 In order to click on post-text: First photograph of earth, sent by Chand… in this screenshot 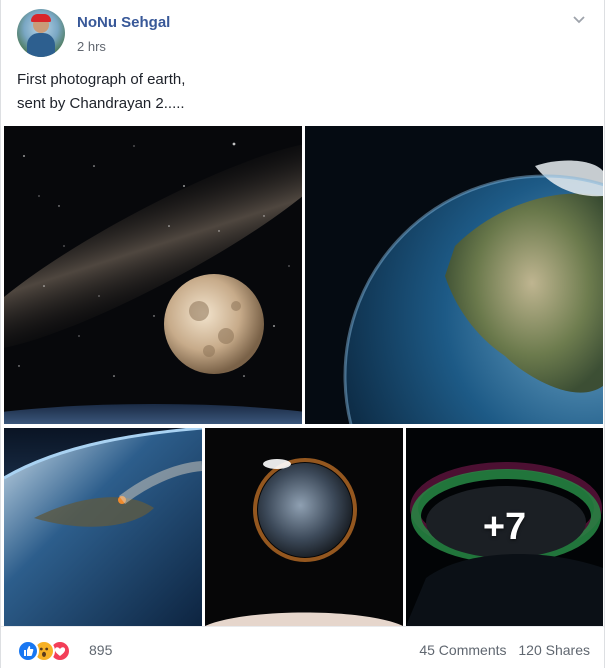, I will do `click(101, 91)`.